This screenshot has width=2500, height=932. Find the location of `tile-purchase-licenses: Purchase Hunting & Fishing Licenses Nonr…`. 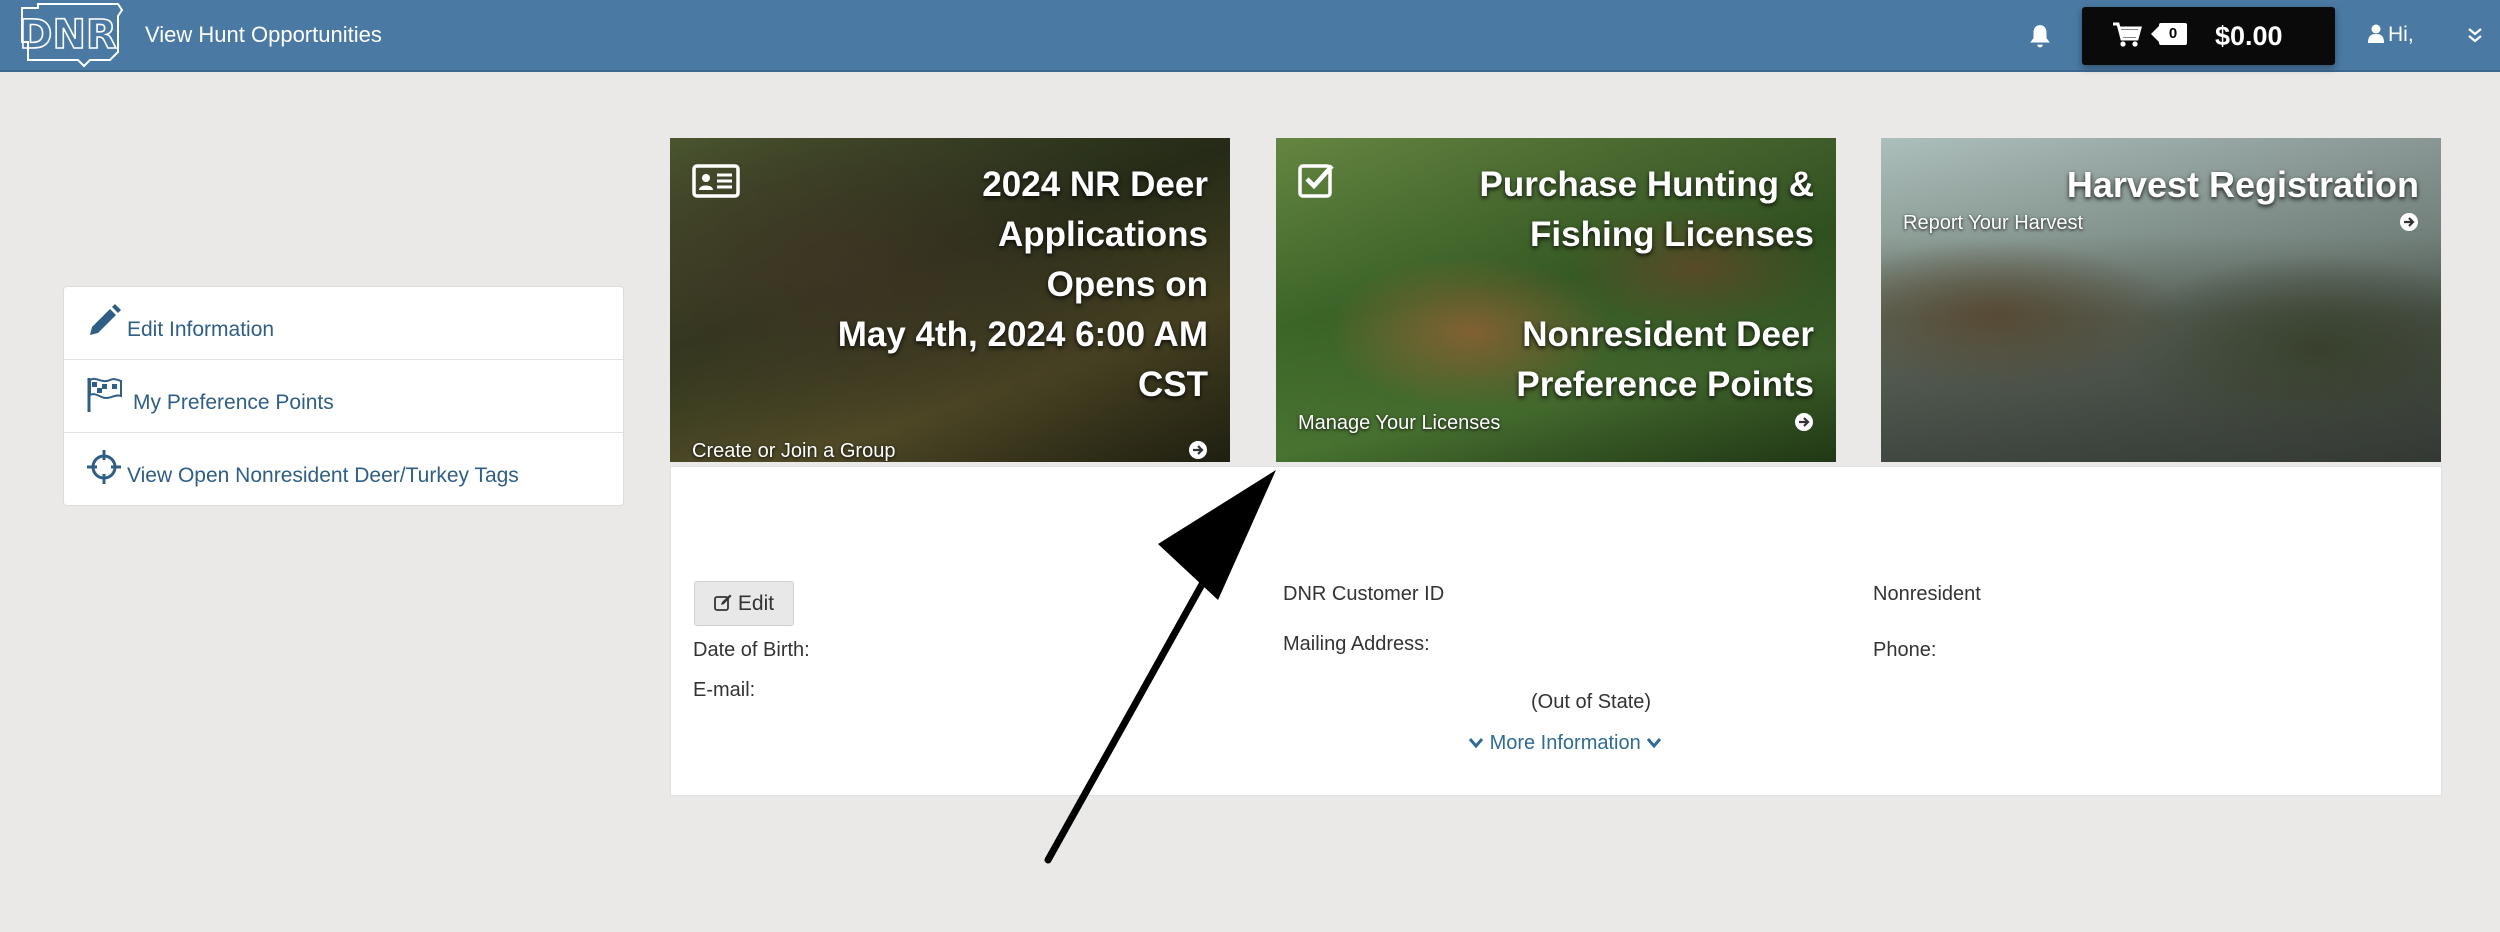

tile-purchase-licenses: Purchase Hunting & Fishing Licenses Nonr… is located at coordinates (1556, 300).